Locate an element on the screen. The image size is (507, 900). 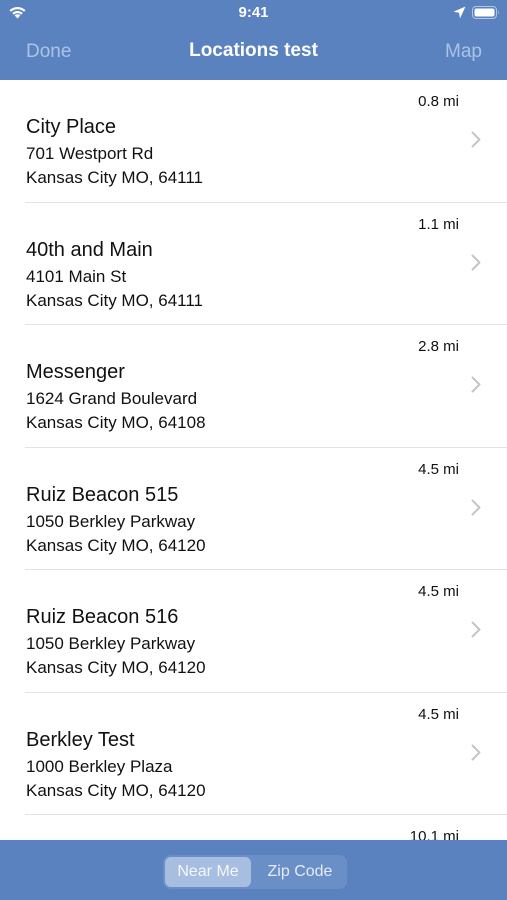
bottom-toolbar: Near Me Zip Code is located at coordinates (253, 870).